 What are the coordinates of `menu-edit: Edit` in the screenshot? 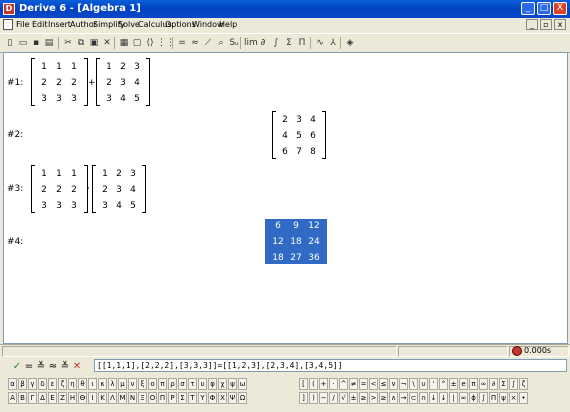 It's located at (40, 24).